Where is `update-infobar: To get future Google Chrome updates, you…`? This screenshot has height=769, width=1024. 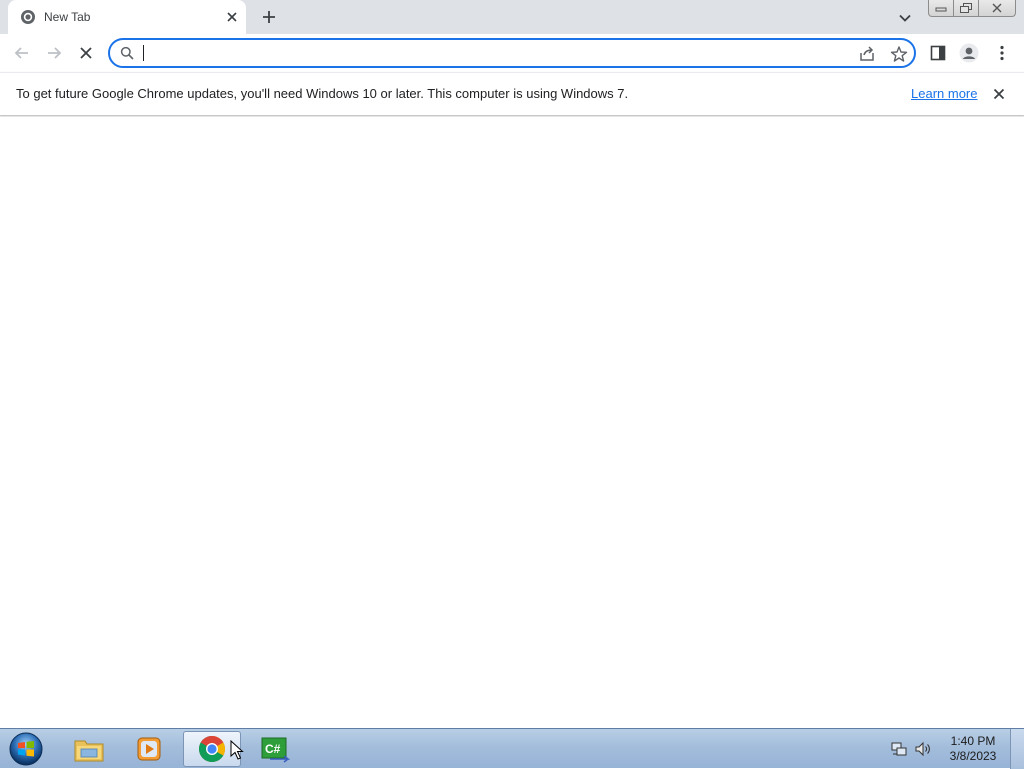 update-infobar: To get future Google Chrome updates, you… is located at coordinates (512, 94).